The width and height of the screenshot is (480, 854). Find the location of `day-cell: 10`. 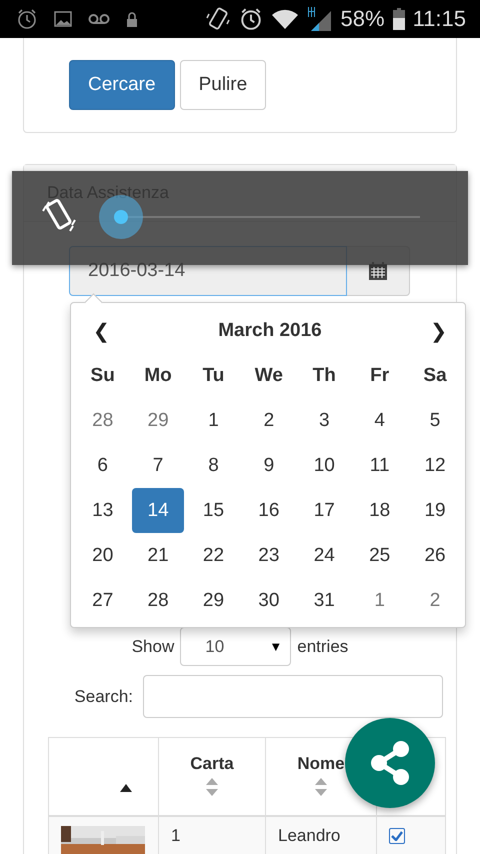

day-cell: 10 is located at coordinates (324, 465).